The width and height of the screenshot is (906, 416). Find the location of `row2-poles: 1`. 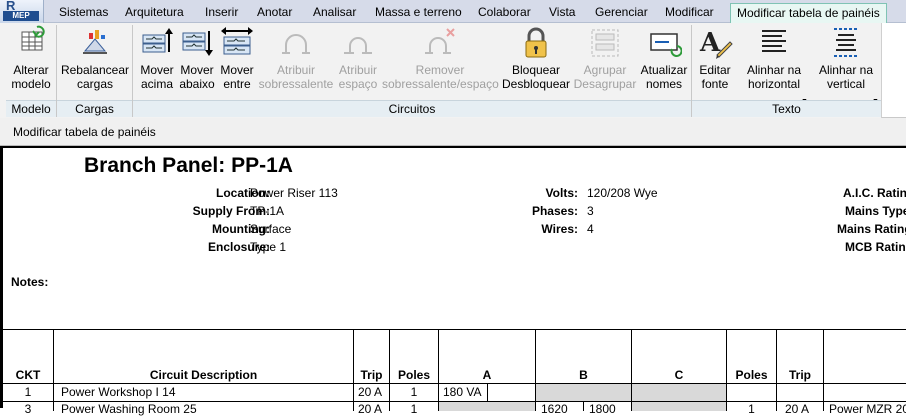

row2-poles: 1 is located at coordinates (414, 409).